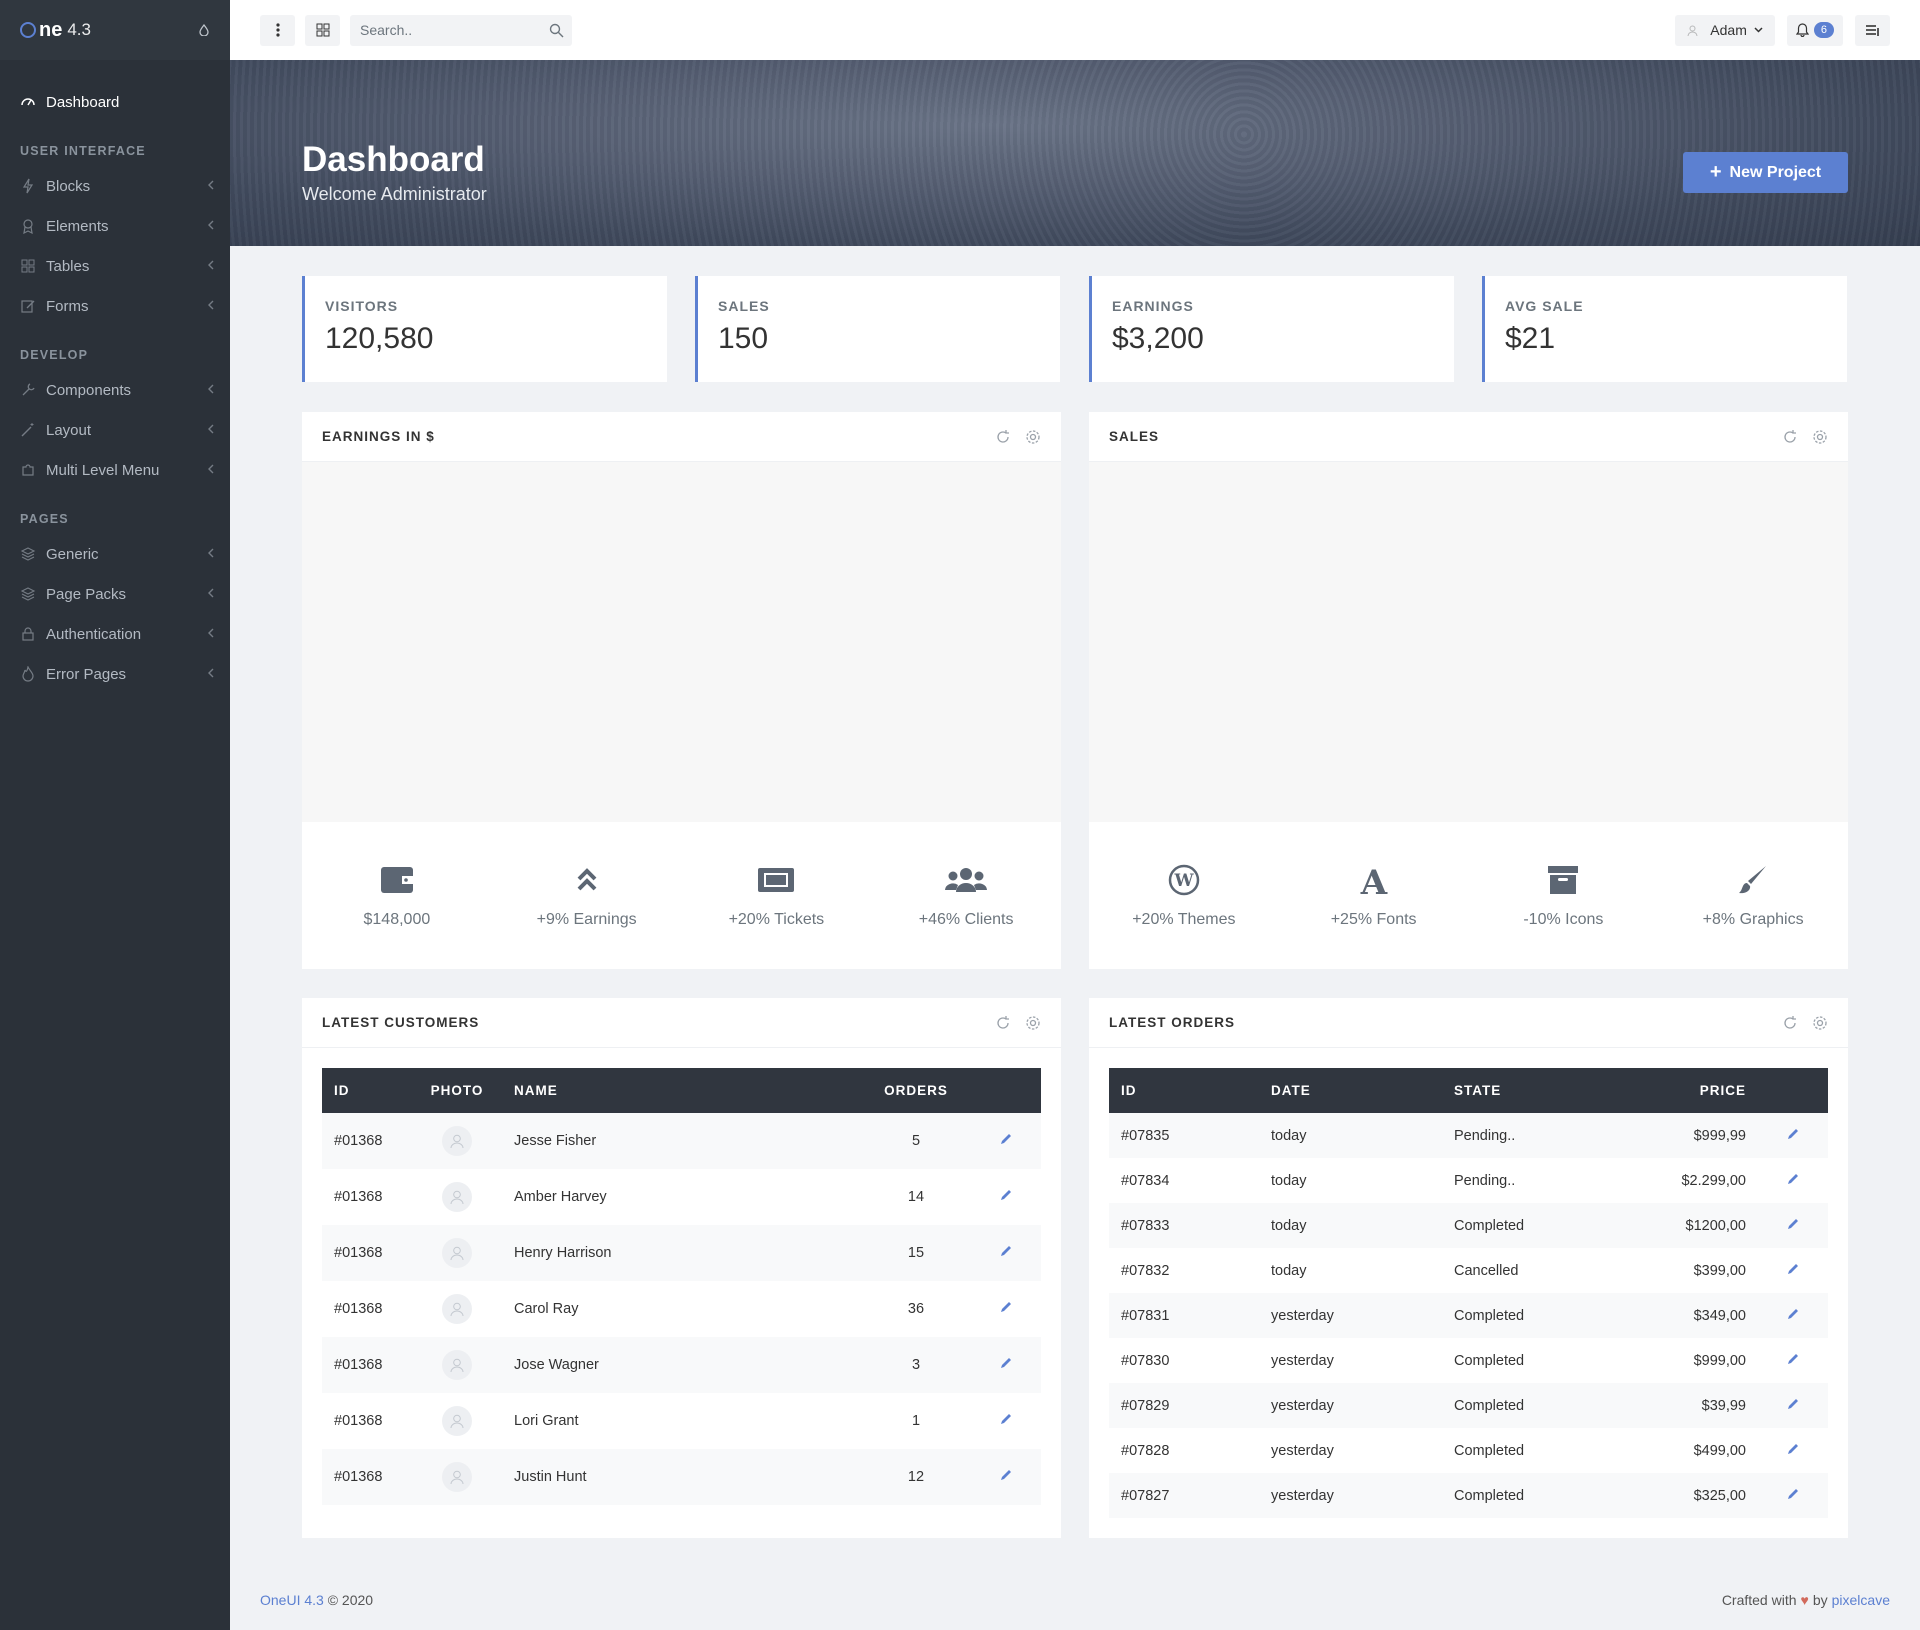 The image size is (1920, 1630). I want to click on topbar-right: Adam 6, so click(1782, 30).